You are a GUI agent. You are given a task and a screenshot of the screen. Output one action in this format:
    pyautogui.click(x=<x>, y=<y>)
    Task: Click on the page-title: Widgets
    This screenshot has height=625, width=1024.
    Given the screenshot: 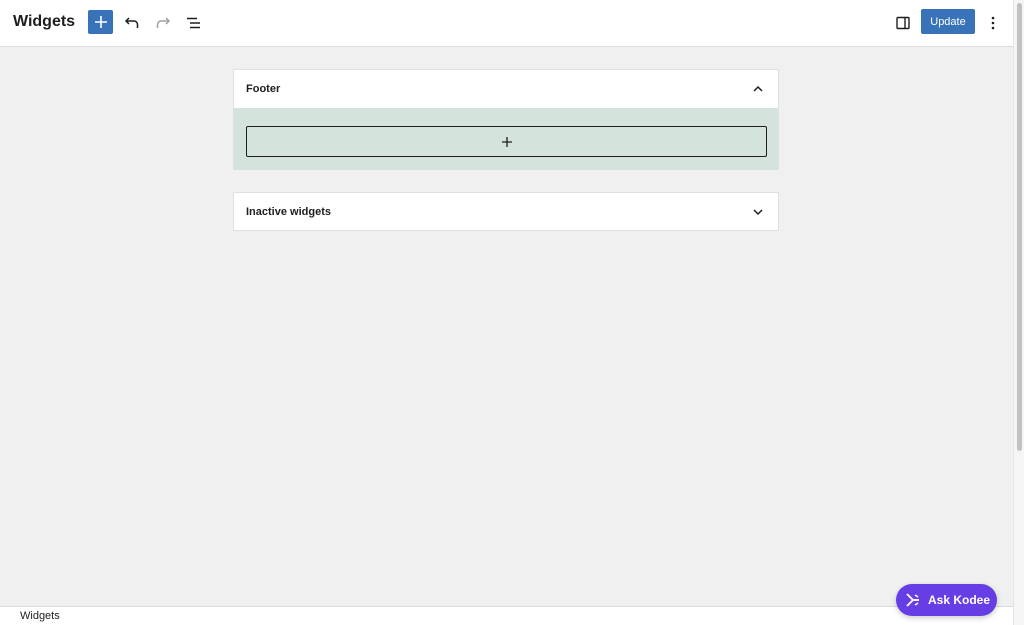 What is the action you would take?
    pyautogui.click(x=44, y=21)
    